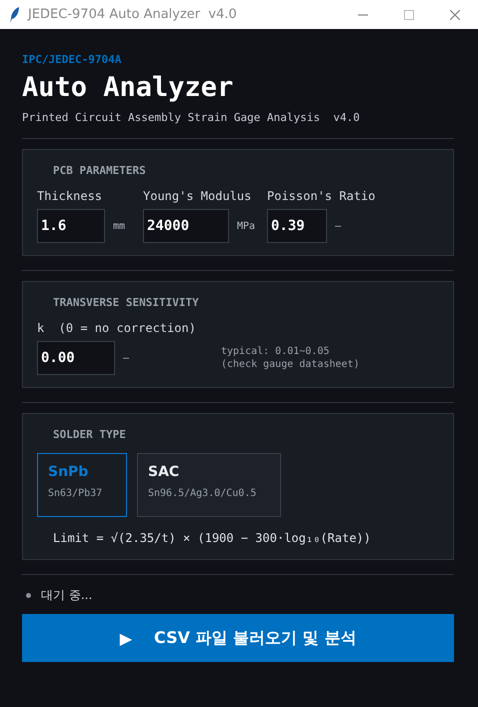  What do you see at coordinates (15, 14) in the screenshot?
I see `feather-icon` at bounding box center [15, 14].